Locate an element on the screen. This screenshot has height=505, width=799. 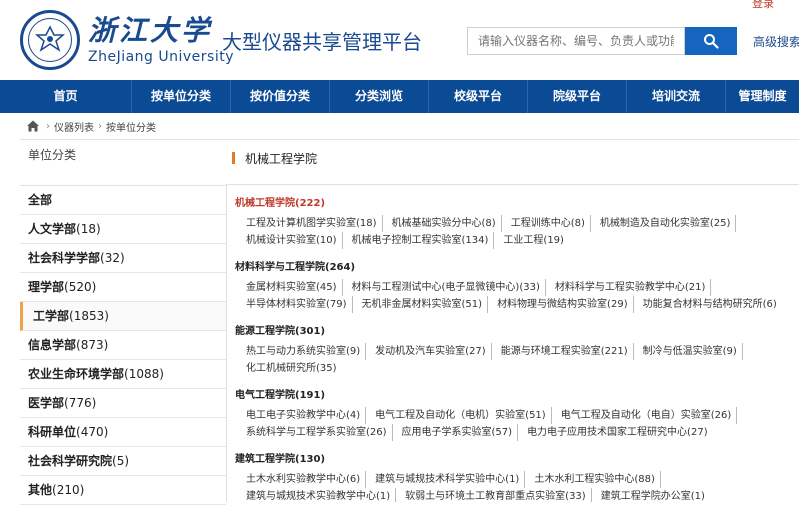
sidebar-item-science: 理学部(520) is located at coordinates (123, 287).